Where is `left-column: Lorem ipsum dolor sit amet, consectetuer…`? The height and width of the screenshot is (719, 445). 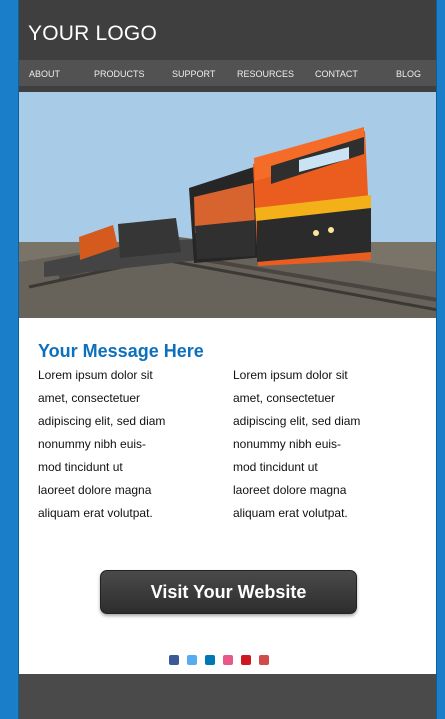 left-column: Lorem ipsum dolor sit amet, consectetuer… is located at coordinates (113, 444).